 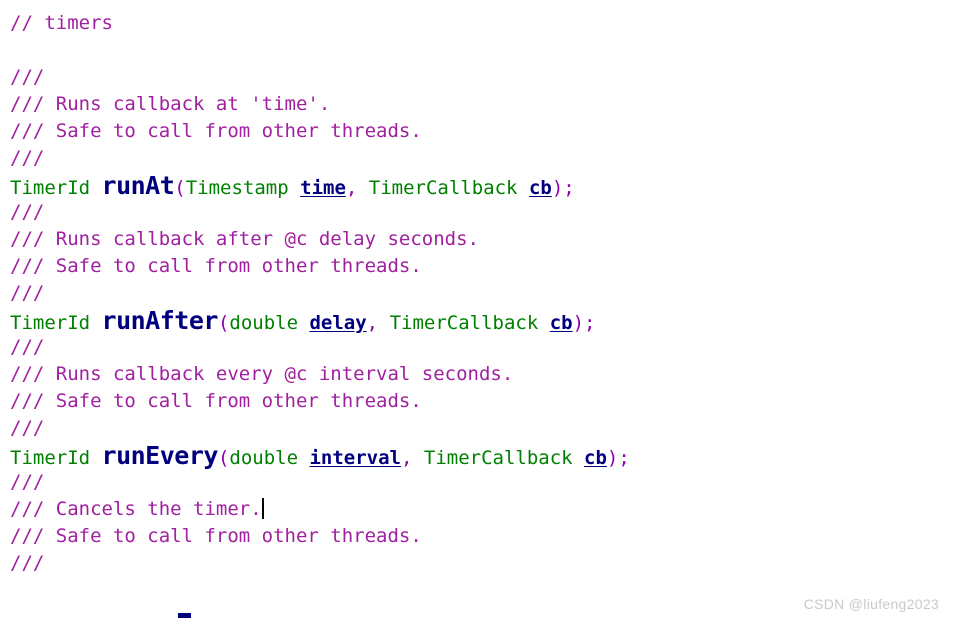 I want to click on comment-token: // timers, so click(x=61, y=23).